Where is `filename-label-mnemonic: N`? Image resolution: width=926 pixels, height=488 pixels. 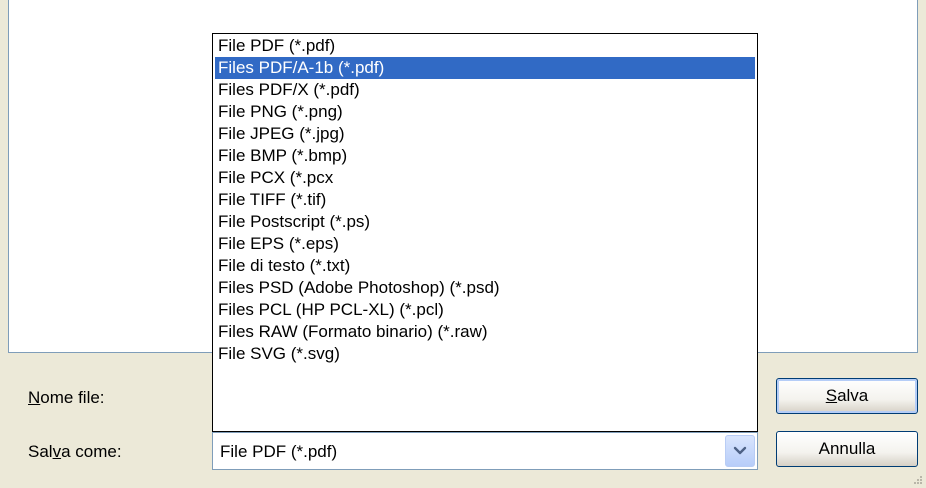
filename-label-mnemonic: N is located at coordinates (34, 397).